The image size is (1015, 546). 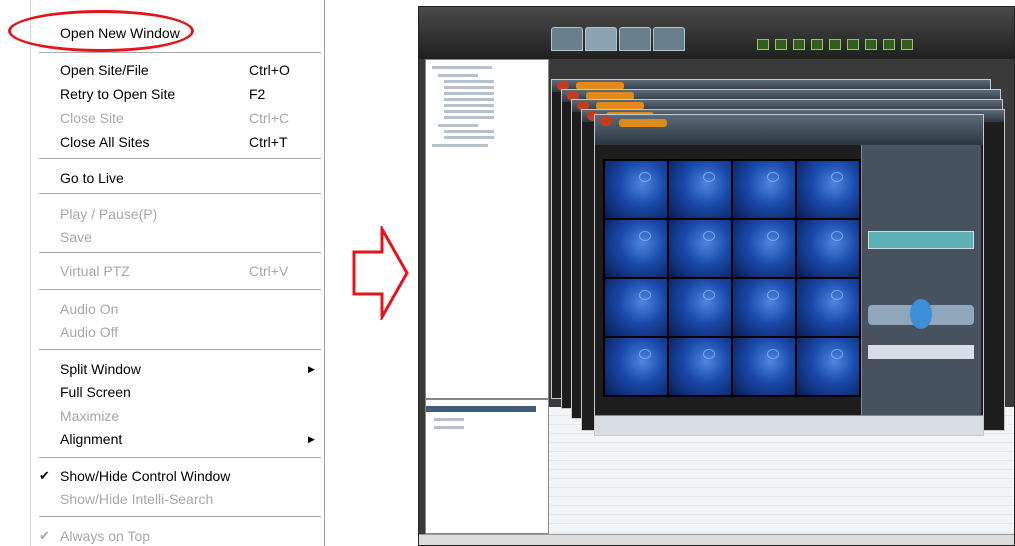 I want to click on menu-item-show-hide-control-window: ✔ Show/Hide Control Window, so click(x=178, y=476).